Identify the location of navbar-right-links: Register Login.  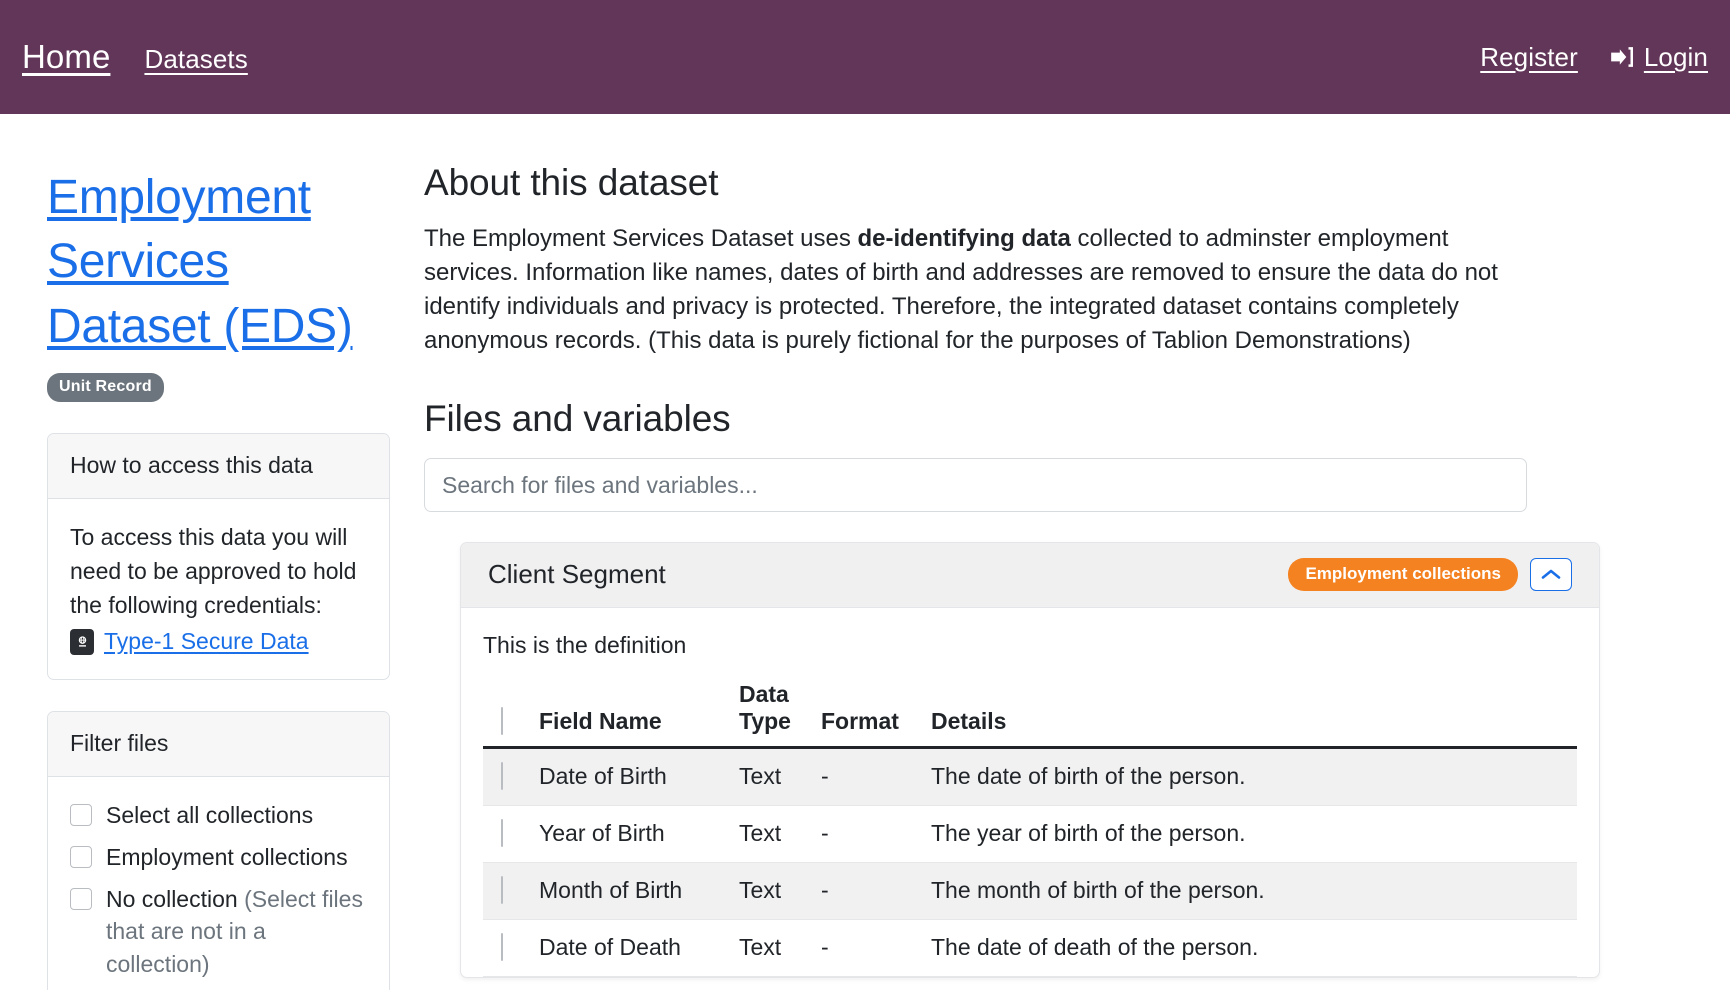
(1594, 57).